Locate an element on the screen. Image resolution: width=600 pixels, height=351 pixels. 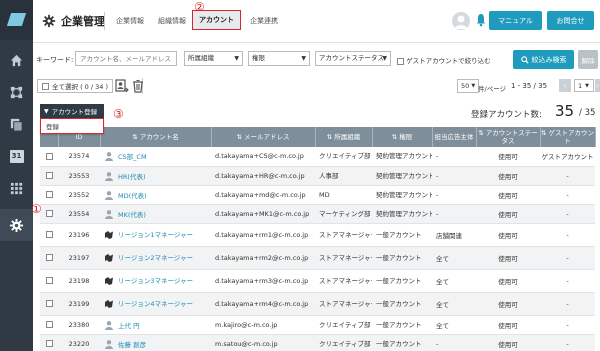
cell-role: 一般アカウント is located at coordinates (402, 235).